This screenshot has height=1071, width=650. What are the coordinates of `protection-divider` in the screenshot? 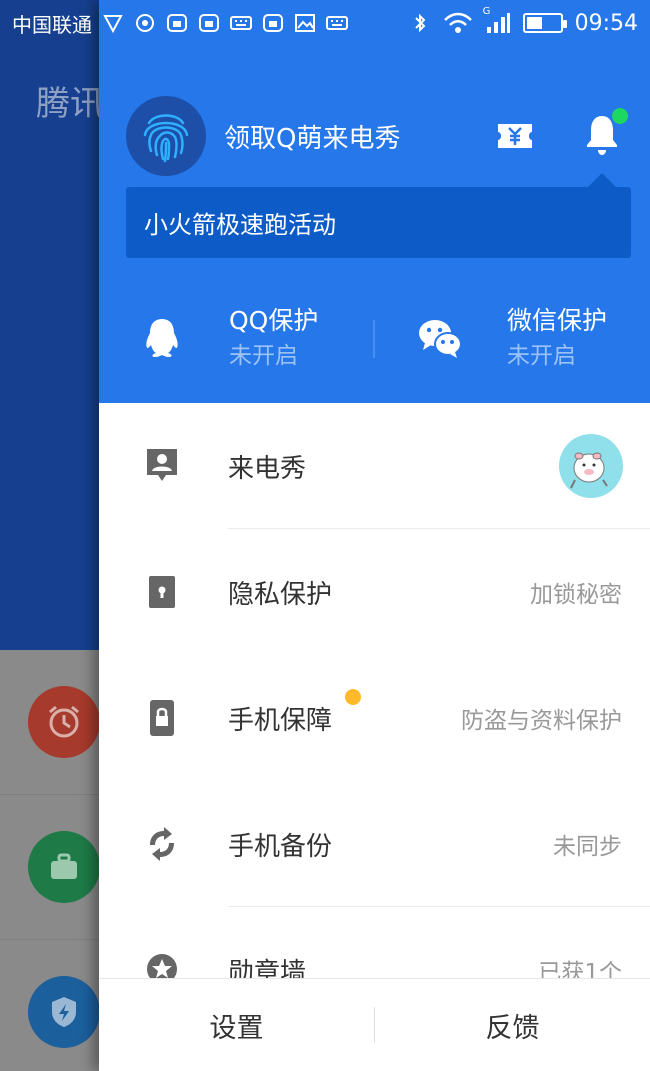 It's located at (374, 339).